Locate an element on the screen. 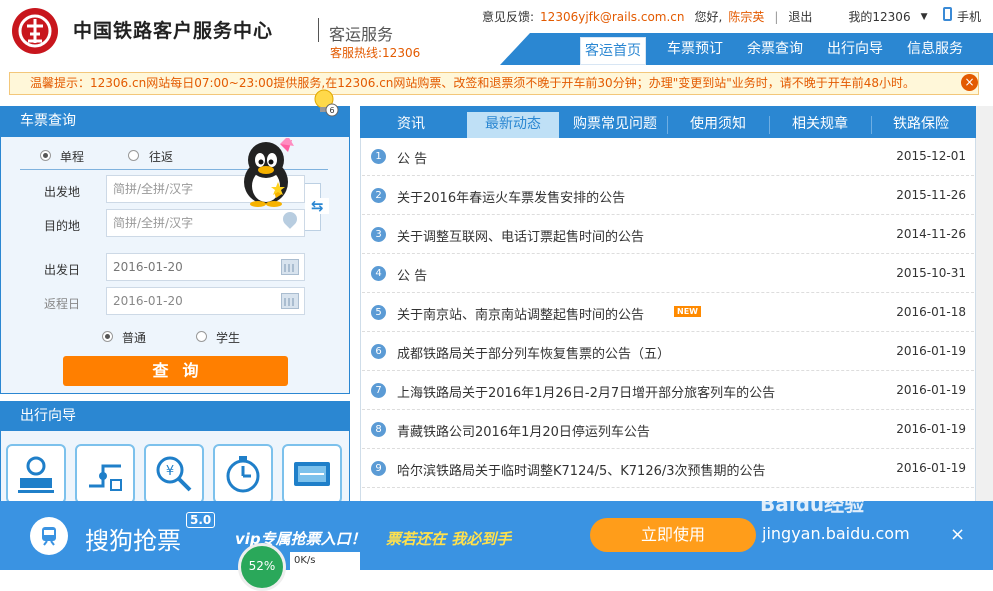 The height and width of the screenshot is (591, 993). news-item: 8 青藏铁路公司2016年1月20日停运列车公告 2016-01-19 is located at coordinates (668, 429).